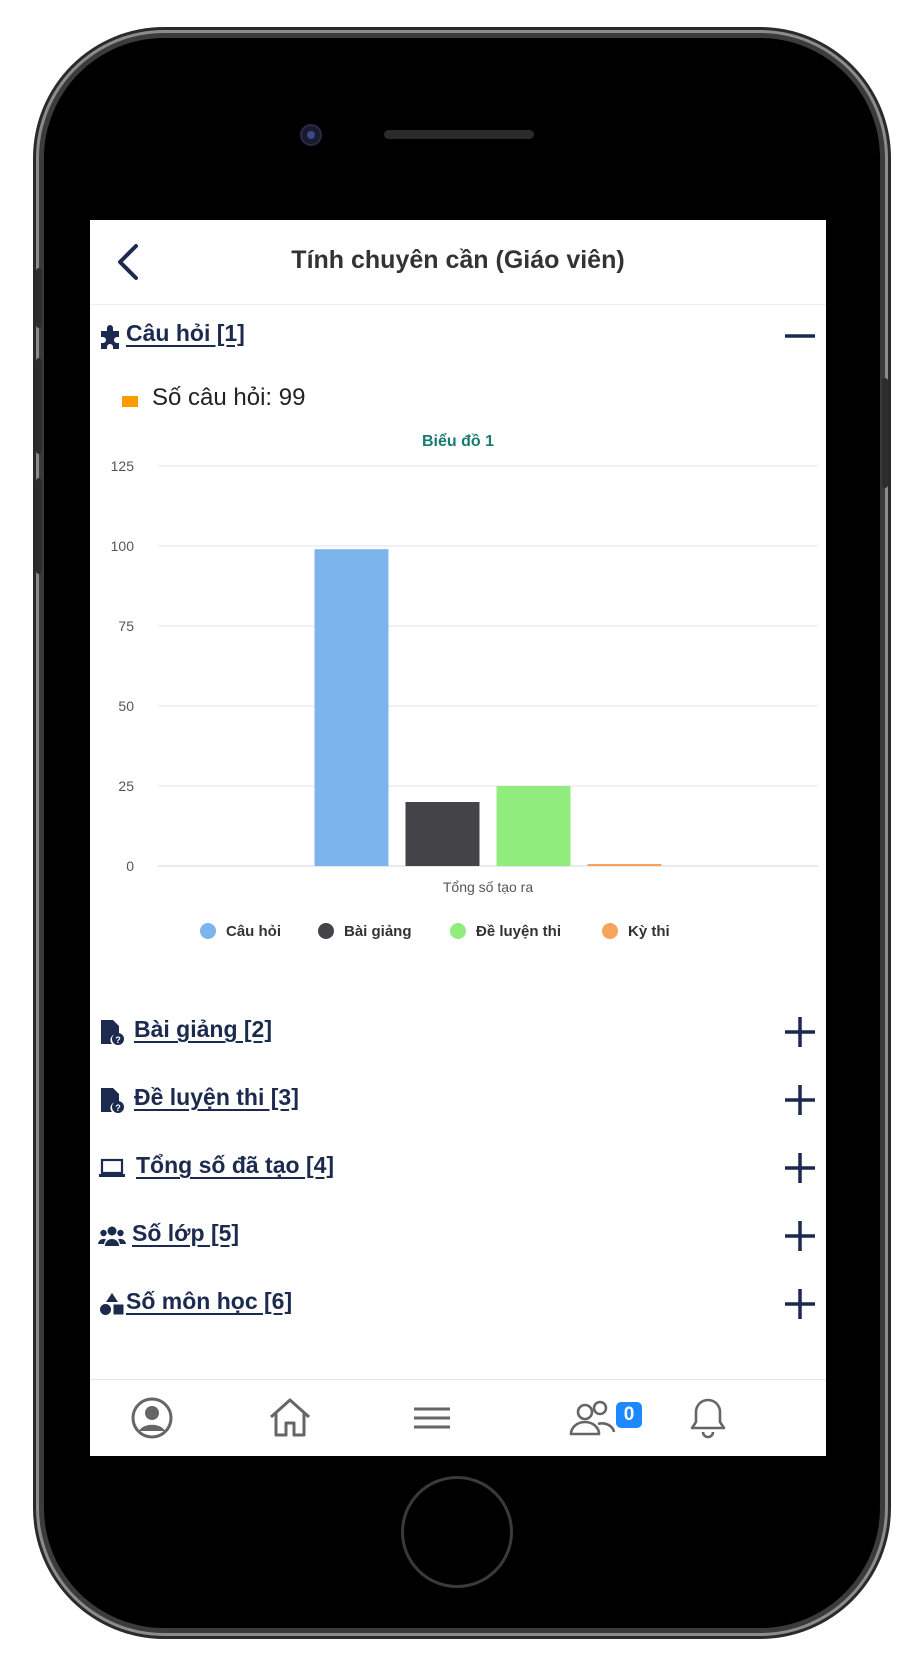 The image size is (898, 1677). I want to click on app-header: Tính chuyên cần (Giáo viên), so click(458, 262).